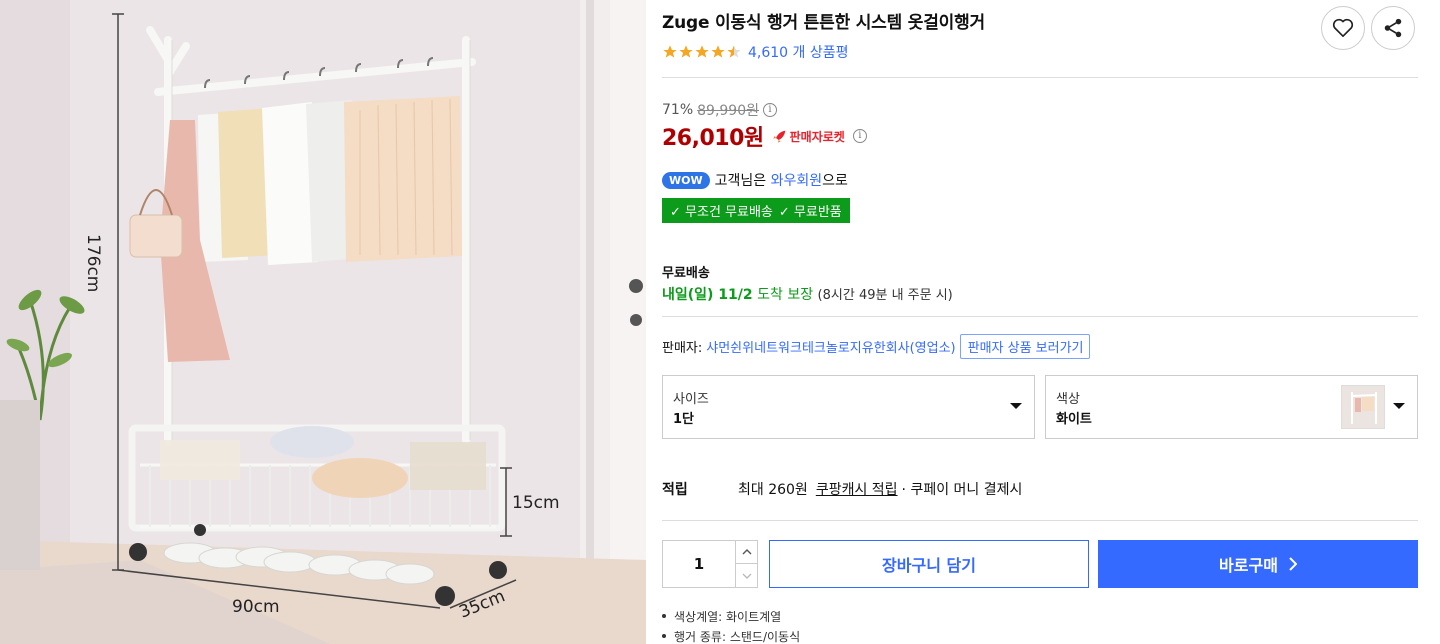  What do you see at coordinates (256, 607) in the screenshot?
I see `dim-width-label: 90cm` at bounding box center [256, 607].